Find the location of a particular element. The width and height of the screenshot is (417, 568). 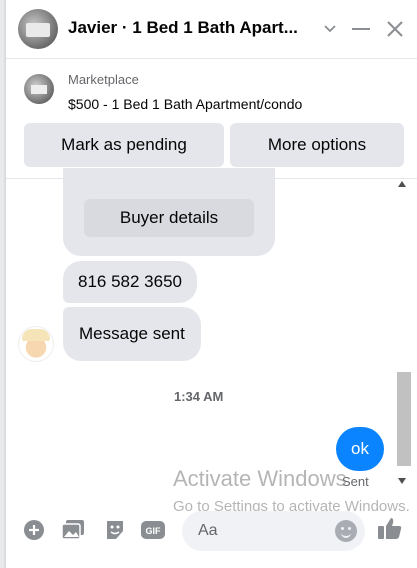

outgoing-message-bubble: ok is located at coordinates (360, 449).